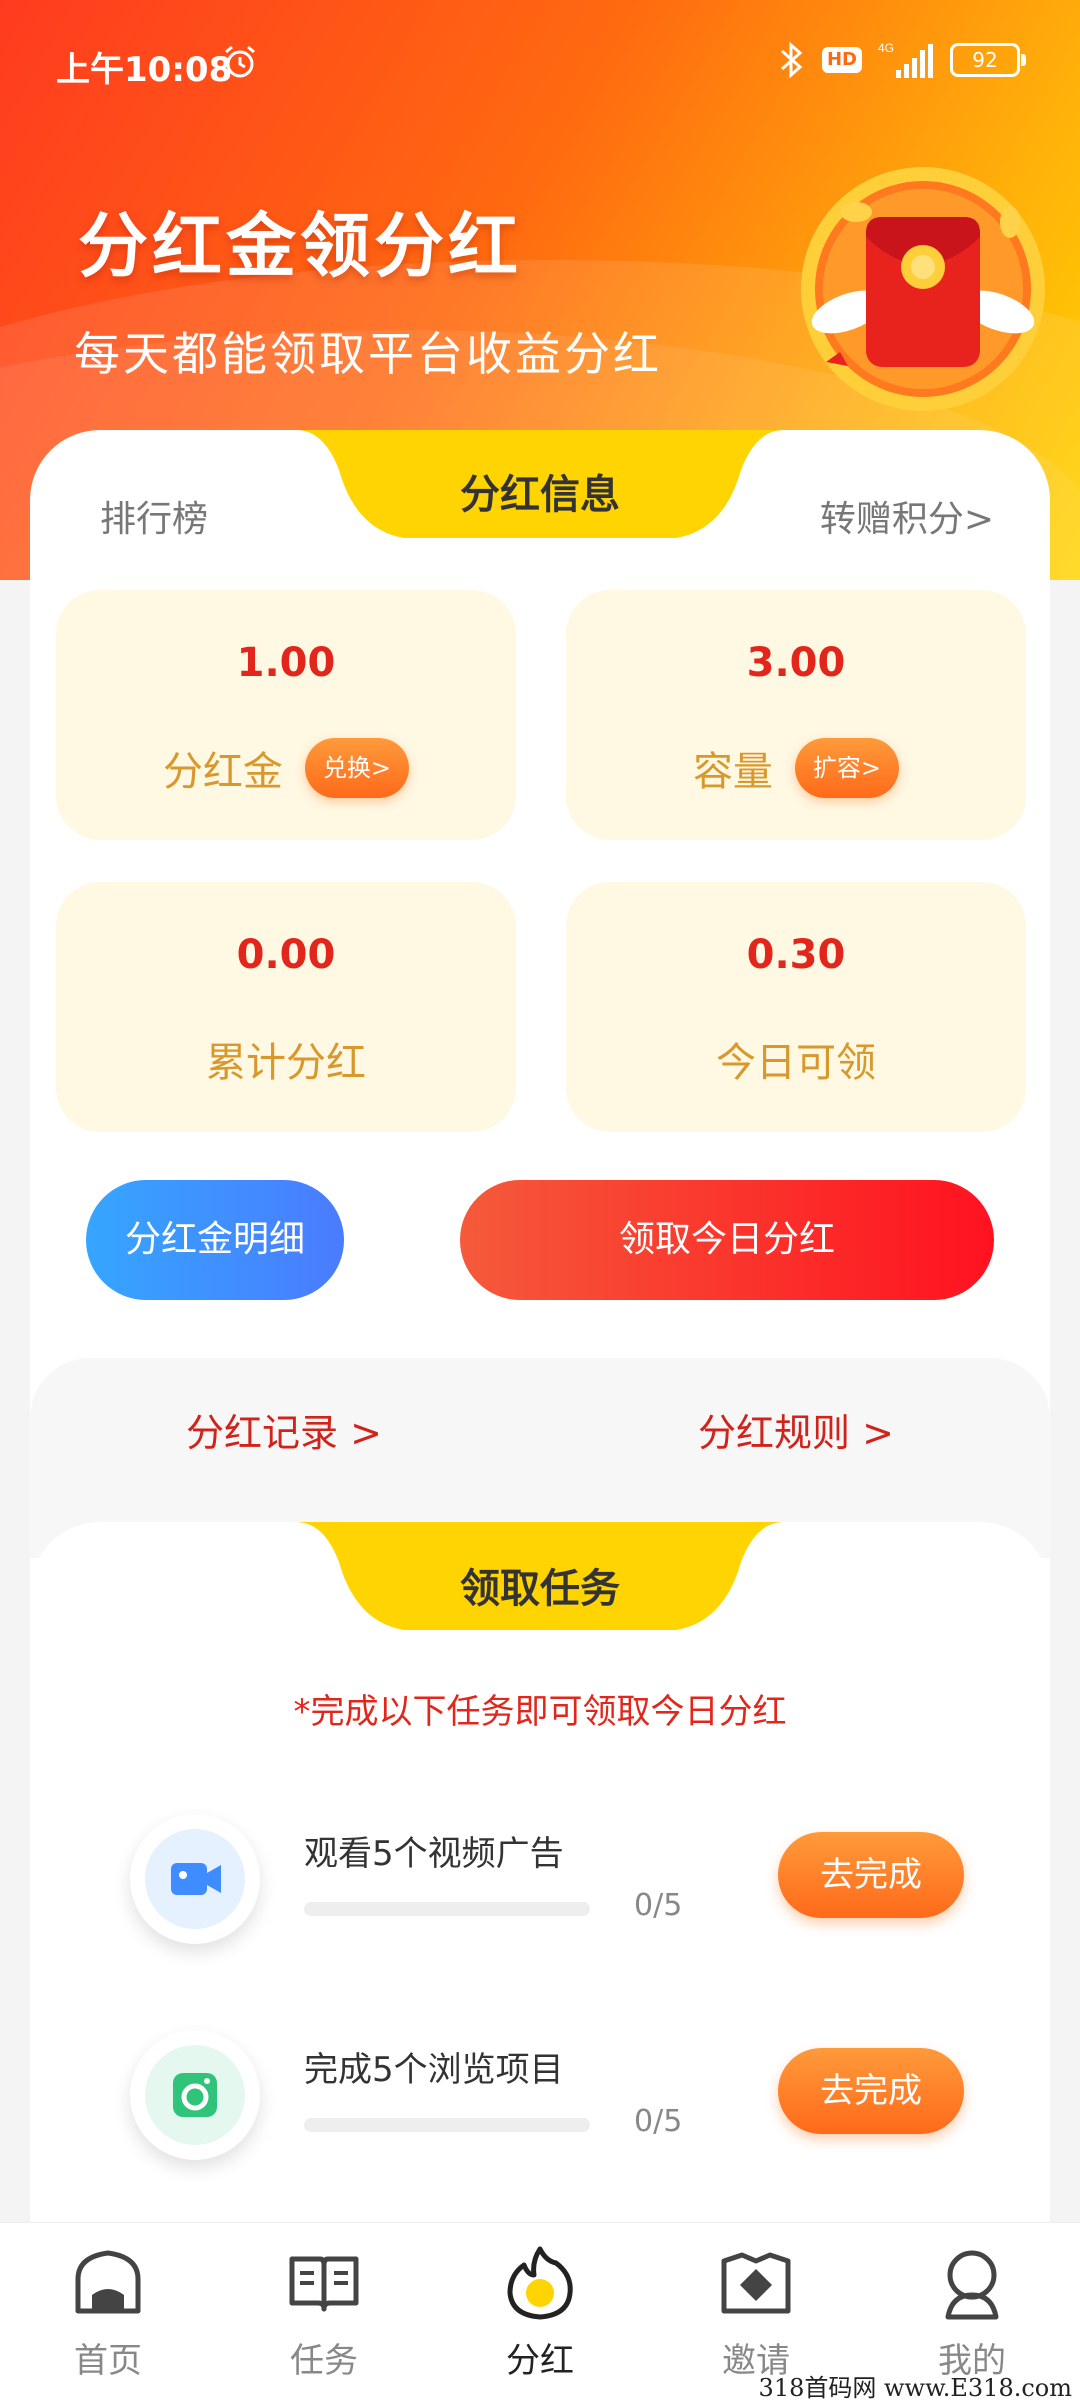 Image resolution: width=1080 pixels, height=2400 pixels. What do you see at coordinates (847, 768) in the screenshot?
I see `expand-capacity-button: 扩容>` at bounding box center [847, 768].